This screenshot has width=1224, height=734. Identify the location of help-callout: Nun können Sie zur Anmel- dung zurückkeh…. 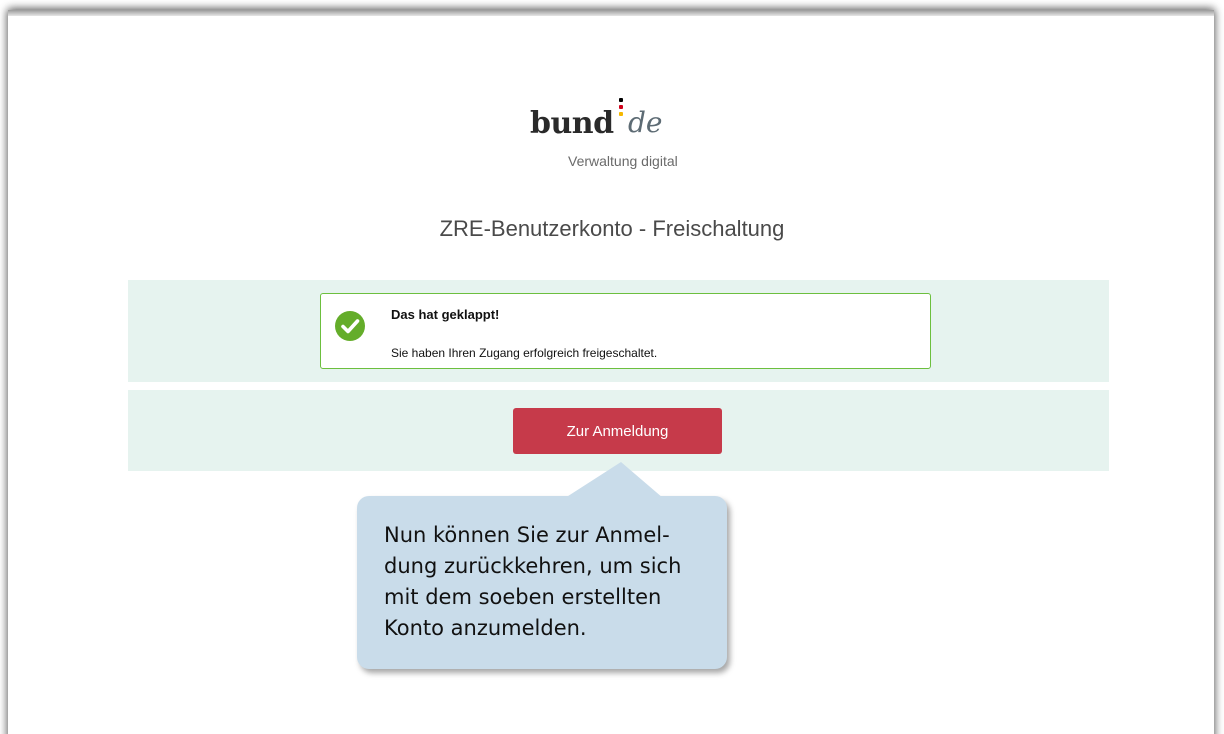
(542, 565).